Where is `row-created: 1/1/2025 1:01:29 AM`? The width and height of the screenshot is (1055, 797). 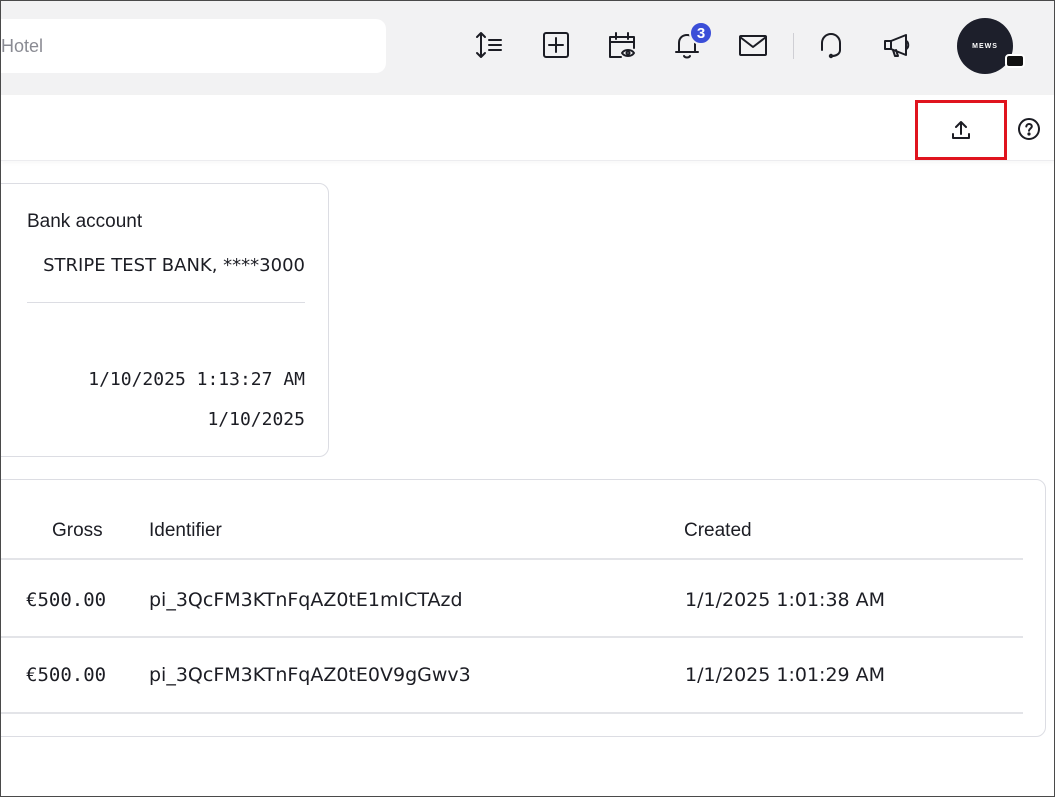 row-created: 1/1/2025 1:01:29 AM is located at coordinates (785, 675).